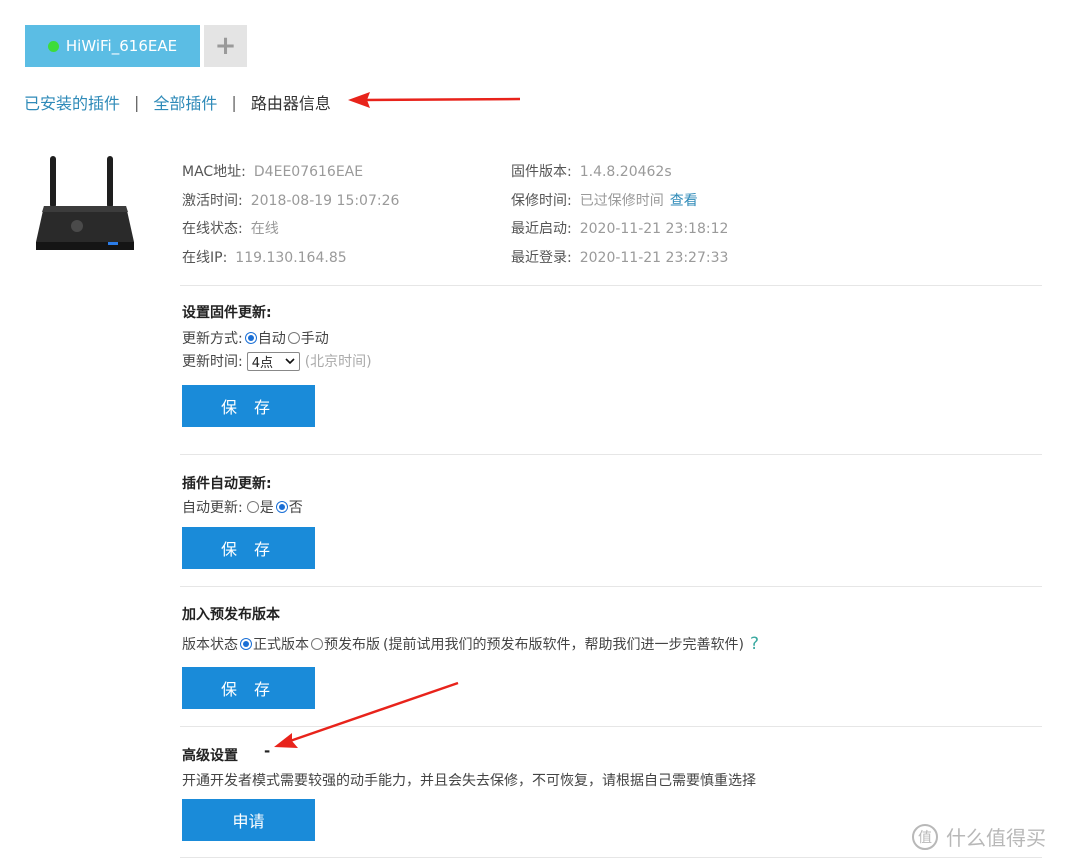  I want to click on update-time-row: 更新时间: 4点 (北京时间), so click(277, 361).